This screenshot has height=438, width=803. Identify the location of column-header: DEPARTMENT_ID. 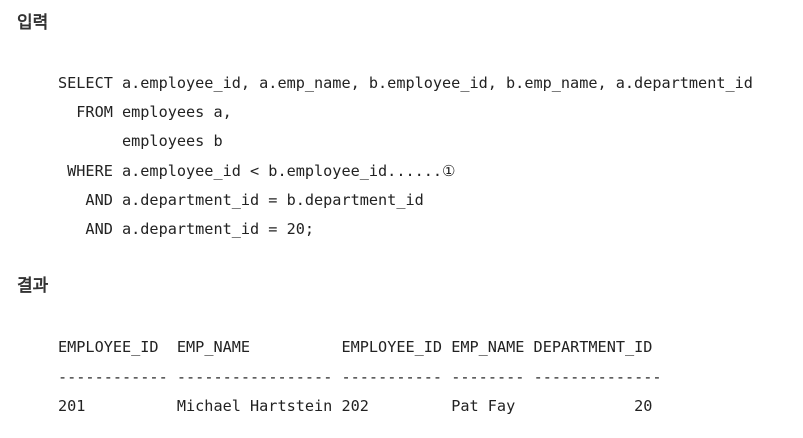
(593, 347).